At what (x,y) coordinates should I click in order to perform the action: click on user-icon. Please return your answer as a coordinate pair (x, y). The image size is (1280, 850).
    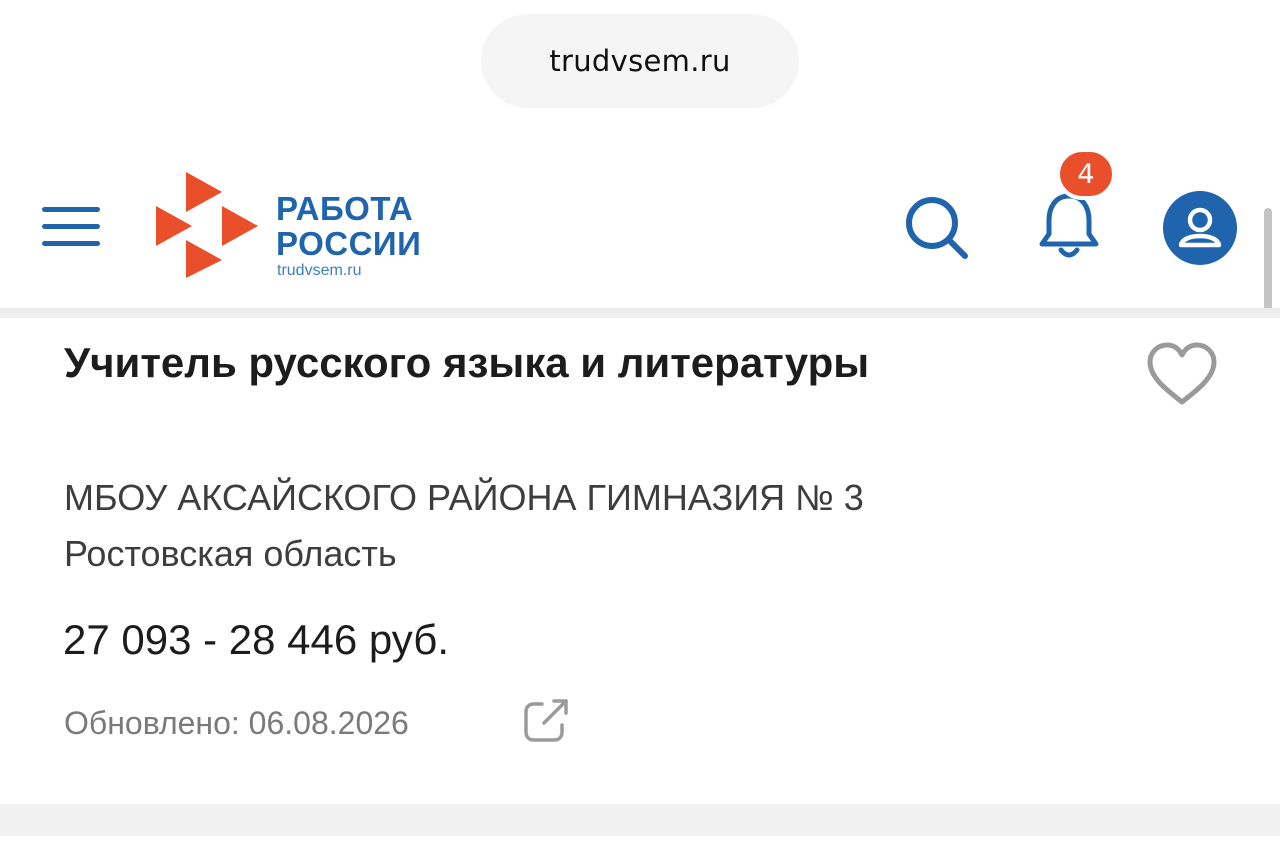
    Looking at the image, I should click on (1200, 227).